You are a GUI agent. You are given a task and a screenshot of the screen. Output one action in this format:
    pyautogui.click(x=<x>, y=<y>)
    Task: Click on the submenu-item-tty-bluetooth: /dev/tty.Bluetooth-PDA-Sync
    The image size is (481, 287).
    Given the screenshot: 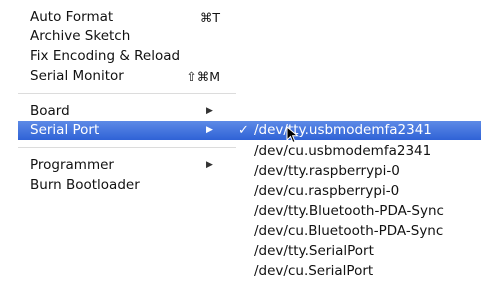 What is the action you would take?
    pyautogui.click(x=358, y=211)
    